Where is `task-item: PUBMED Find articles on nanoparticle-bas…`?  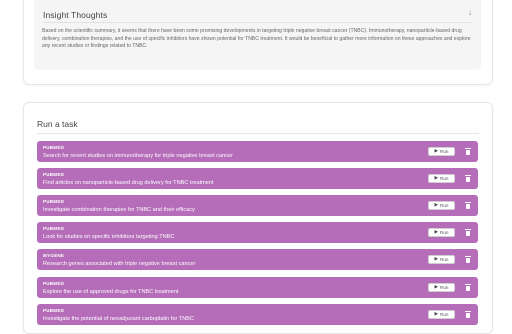
task-item: PUBMED Find articles on nanoparticle-bas… is located at coordinates (257, 178).